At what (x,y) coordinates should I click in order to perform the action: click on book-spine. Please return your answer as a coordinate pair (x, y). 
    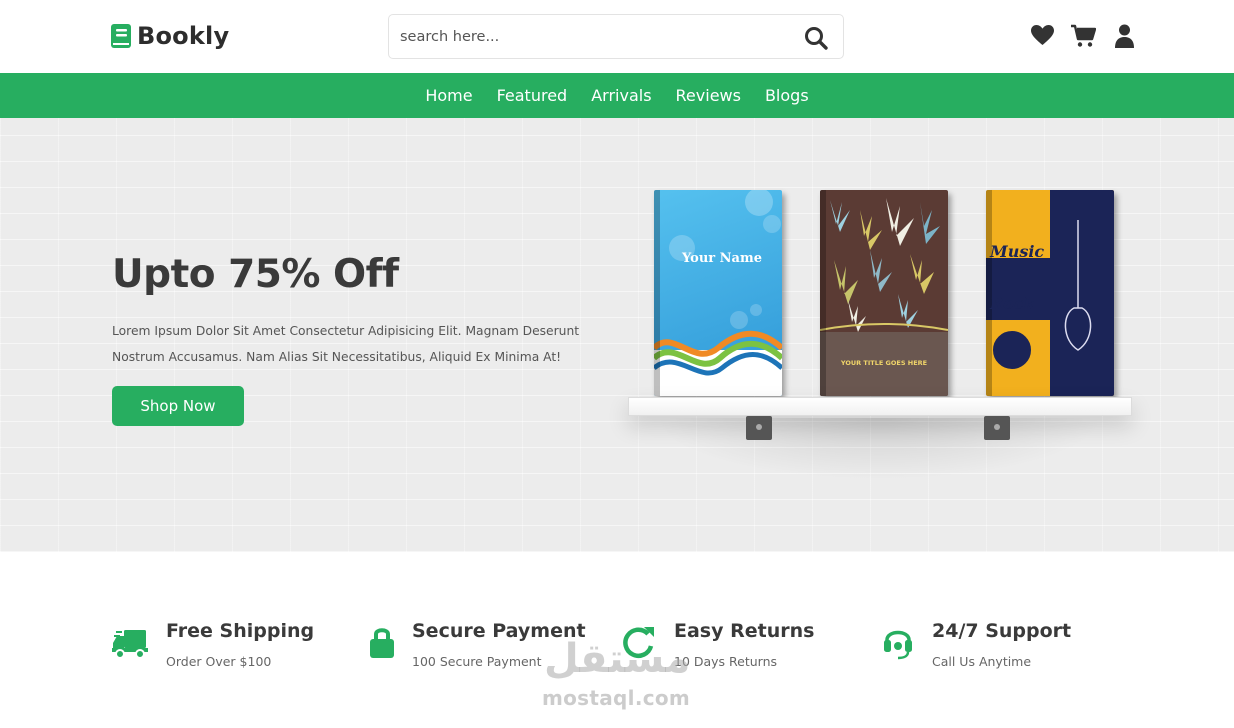
    Looking at the image, I should click on (657, 293).